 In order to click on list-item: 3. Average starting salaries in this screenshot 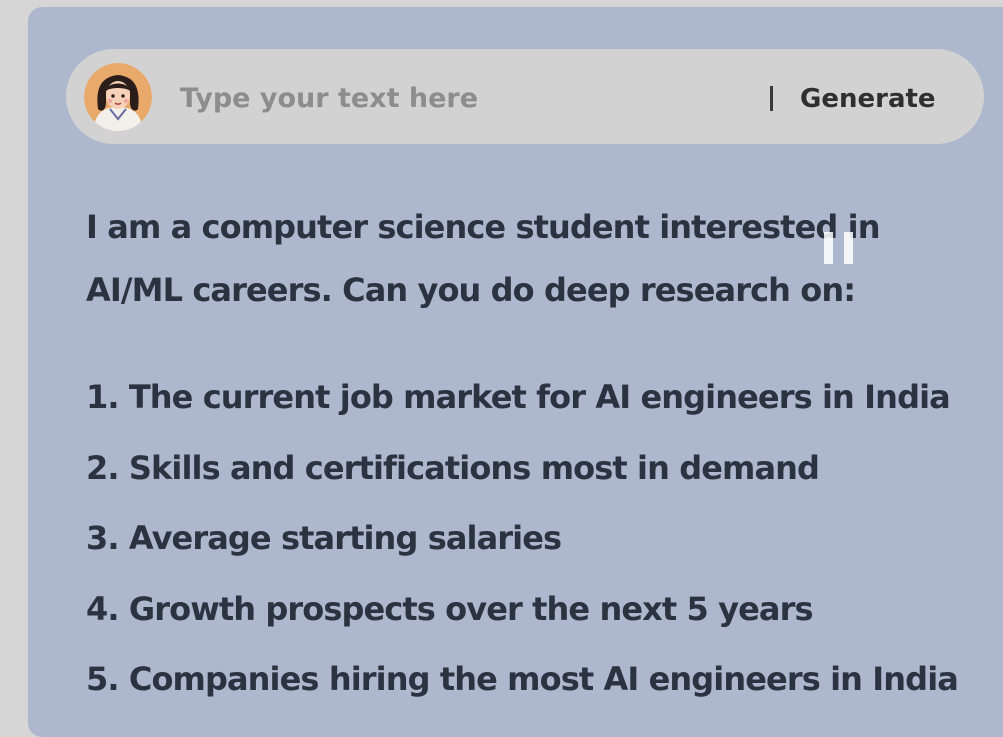, I will do `click(324, 538)`.